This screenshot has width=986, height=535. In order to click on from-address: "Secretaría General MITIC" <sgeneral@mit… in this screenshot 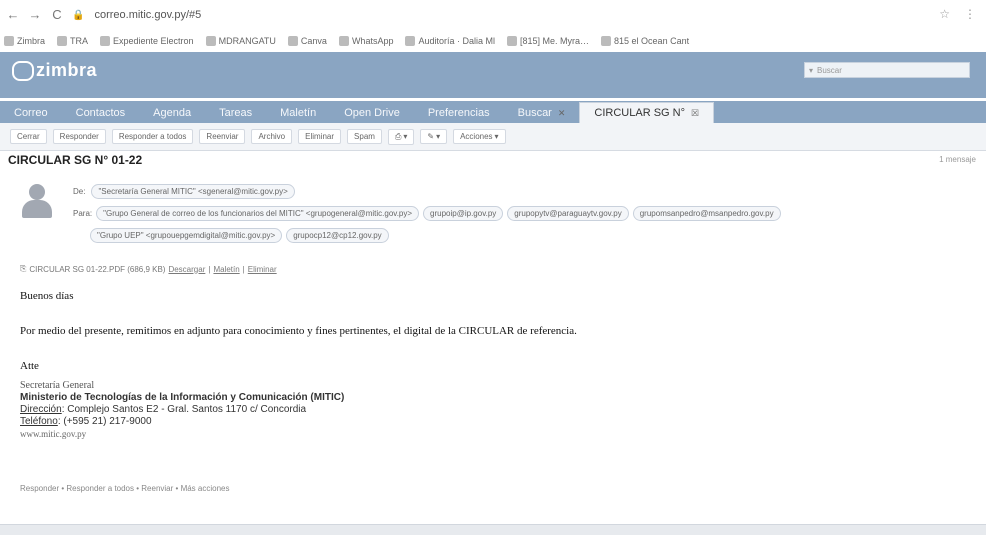, I will do `click(193, 191)`.